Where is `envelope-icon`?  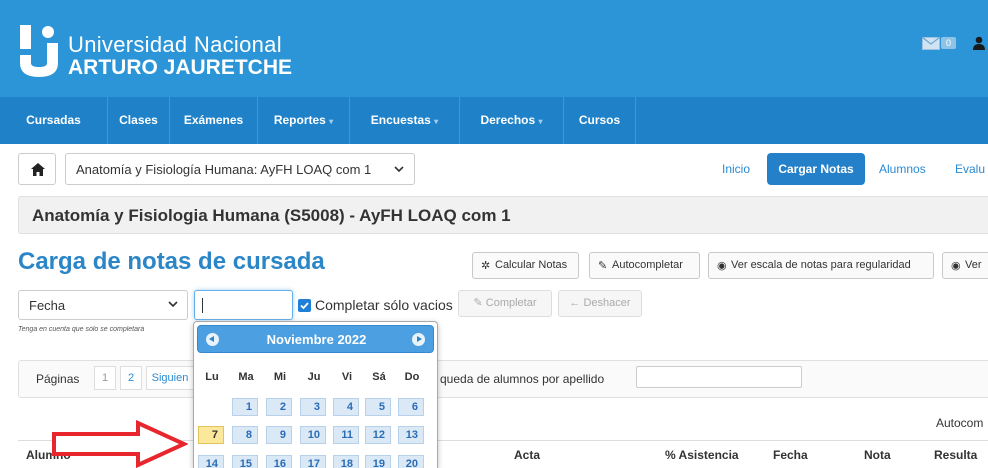 envelope-icon is located at coordinates (931, 43).